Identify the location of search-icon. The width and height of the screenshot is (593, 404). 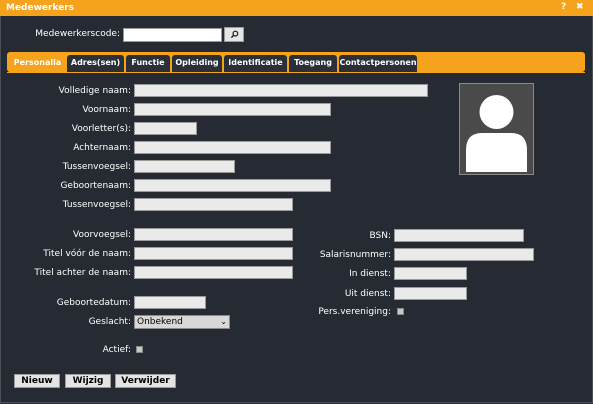
(234, 34).